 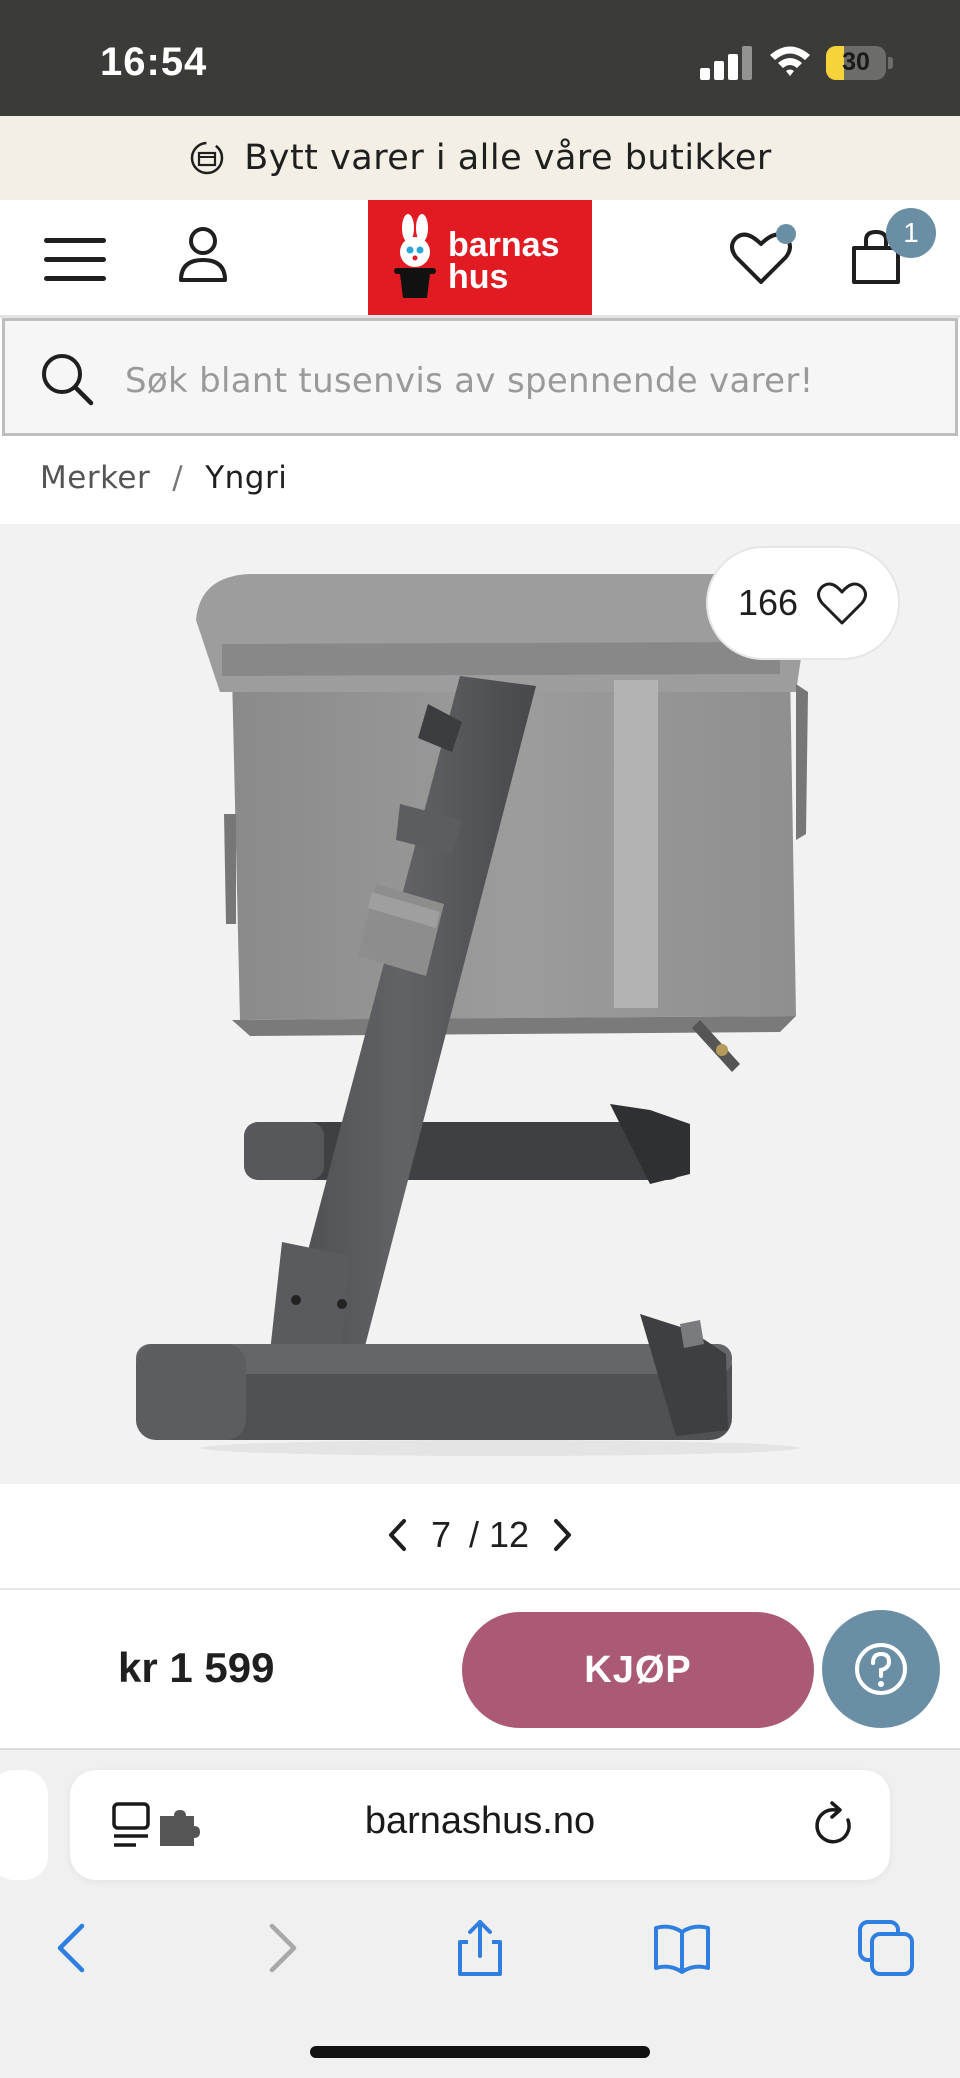 What do you see at coordinates (890, 63) in the screenshot?
I see `battery-tip` at bounding box center [890, 63].